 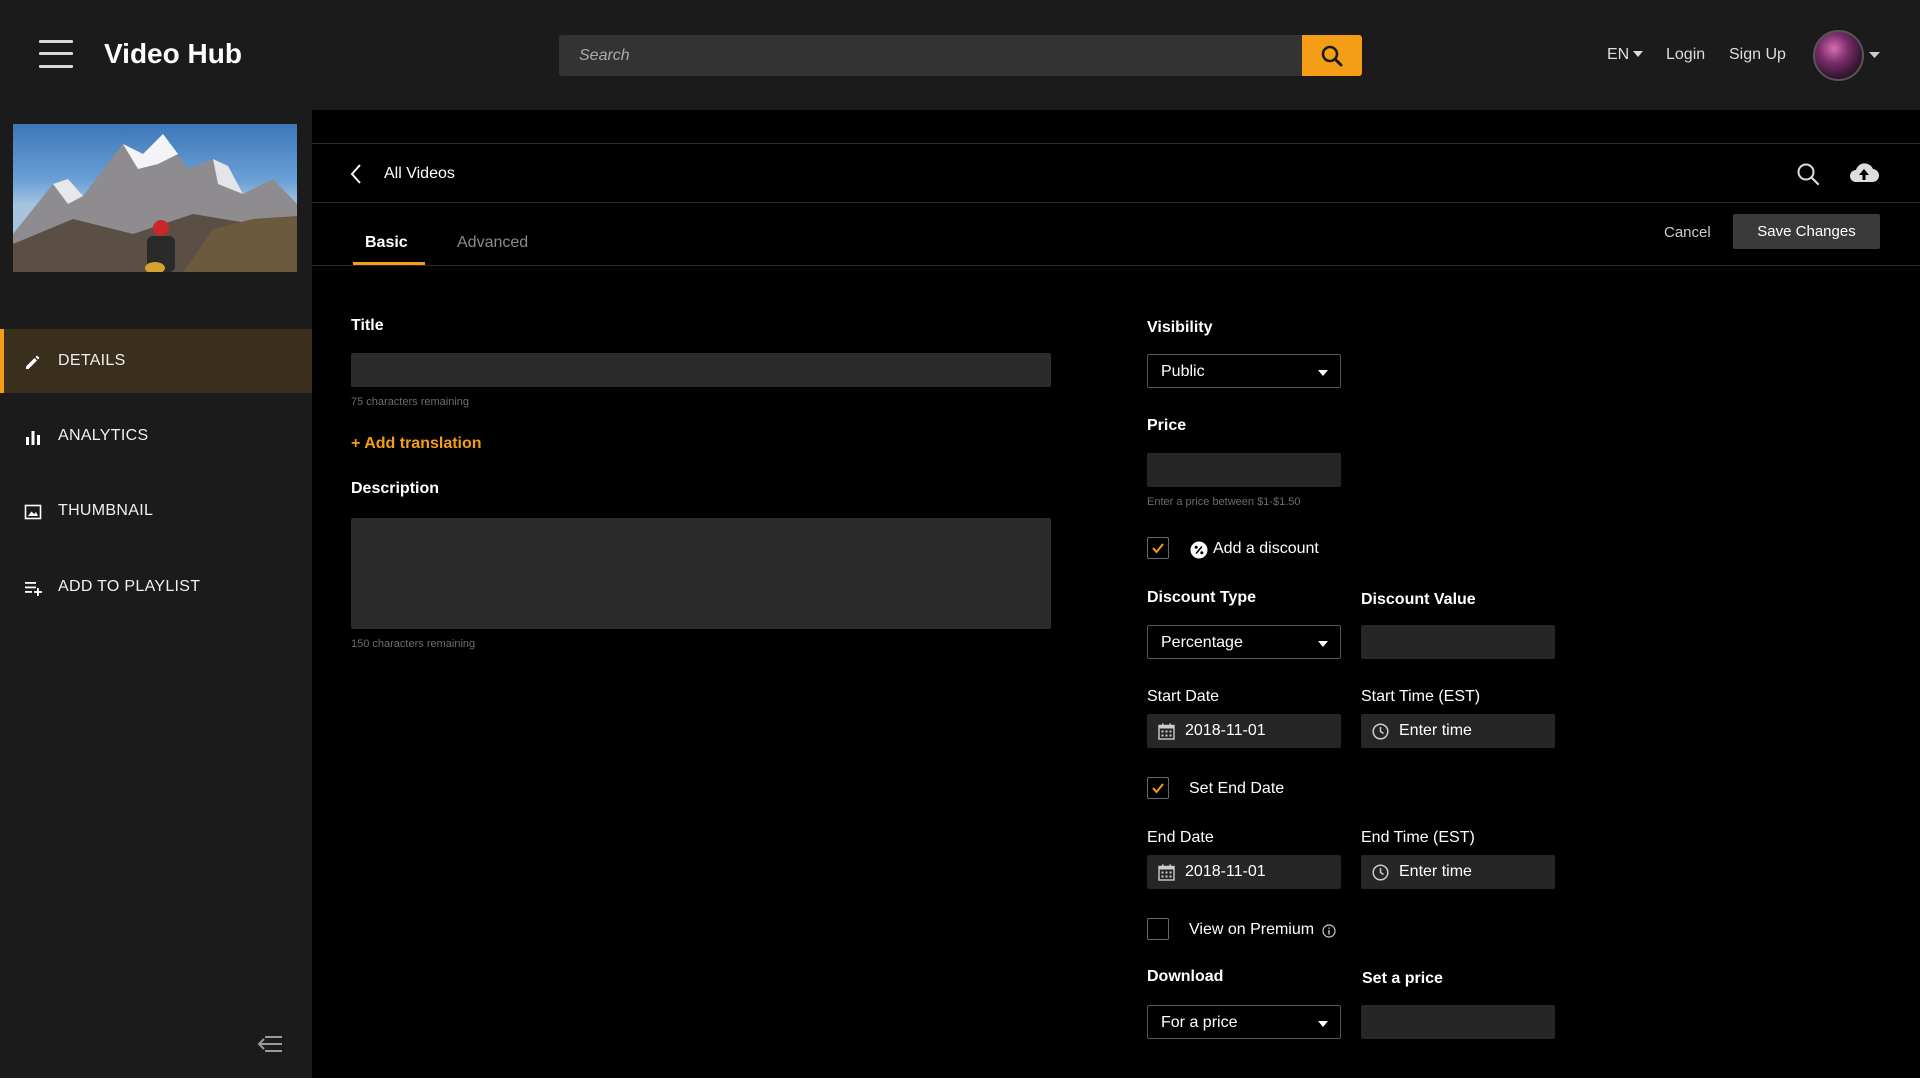 I want to click on end-date-label: End Date, so click(x=1180, y=837).